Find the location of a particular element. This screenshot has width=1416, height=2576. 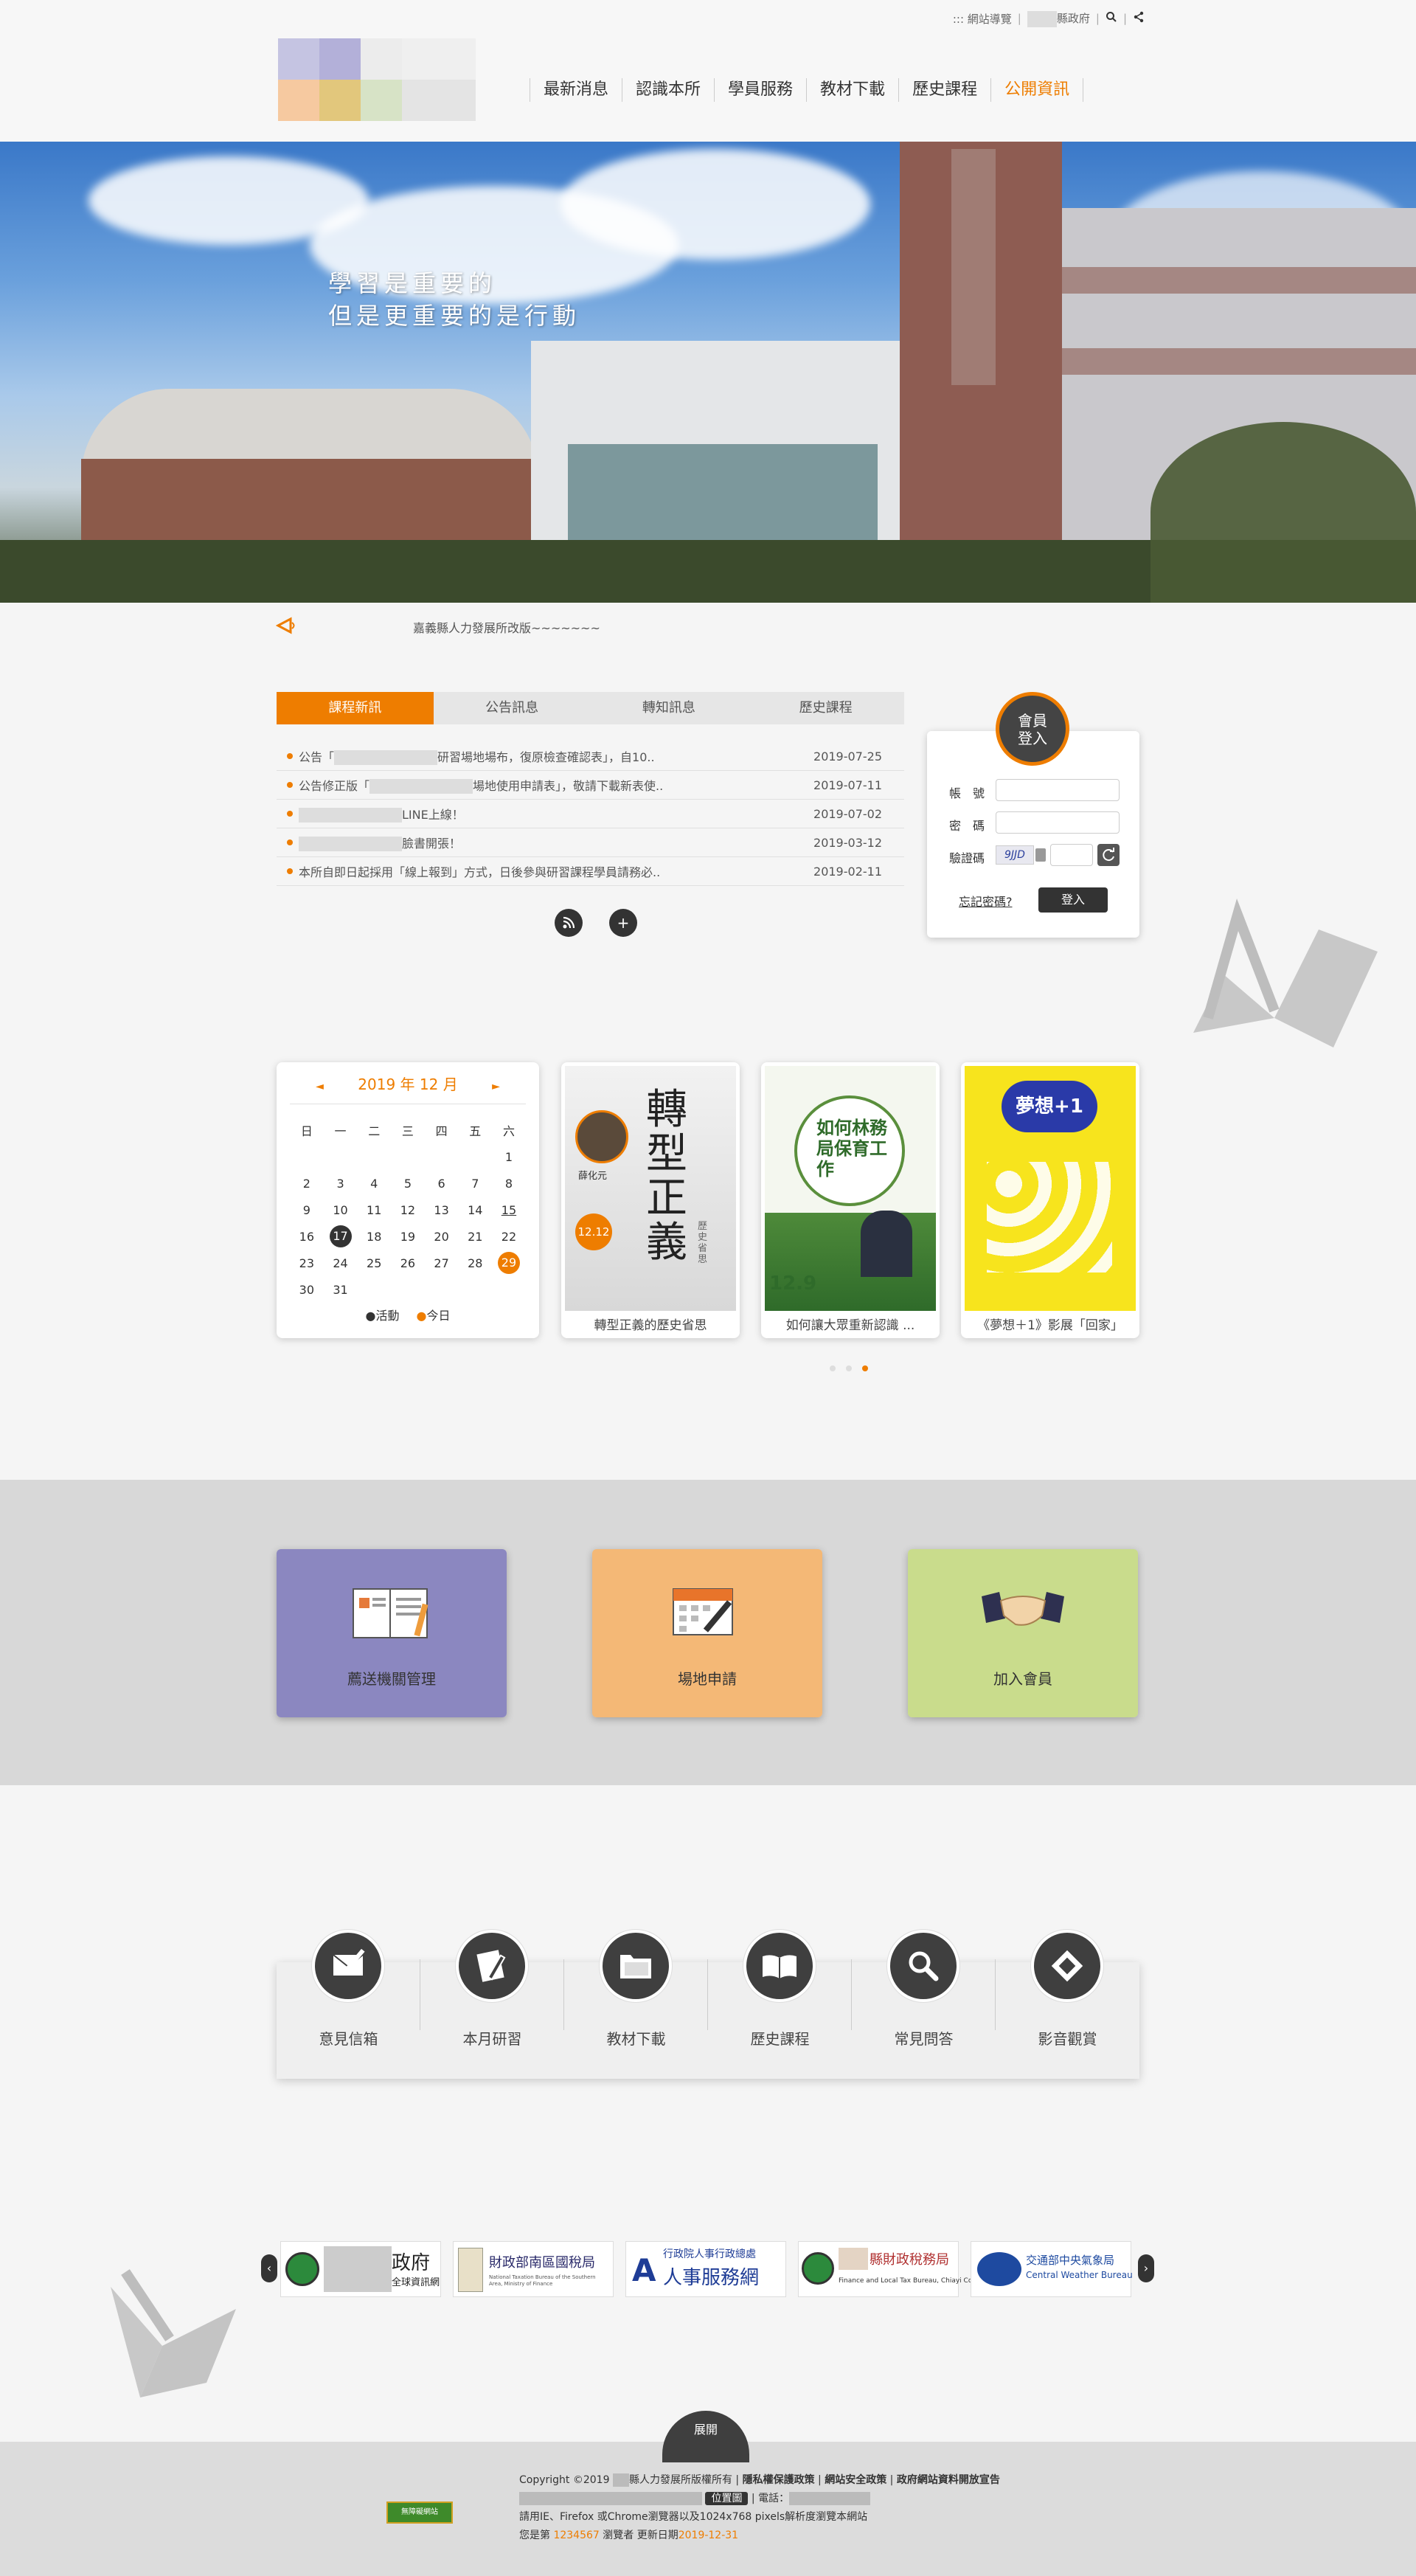

sponsor-link: 交通部中央氣象局 Central Weather Bureau is located at coordinates (1052, 2269).